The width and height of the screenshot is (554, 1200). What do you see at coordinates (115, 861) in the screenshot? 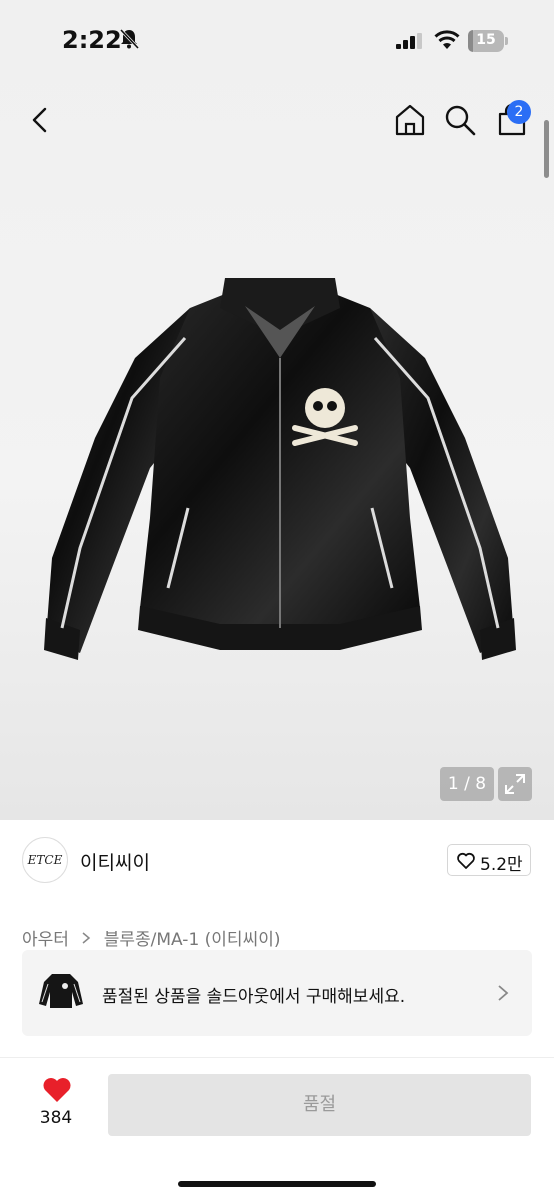
I see `brand-name: 이티씨이` at bounding box center [115, 861].